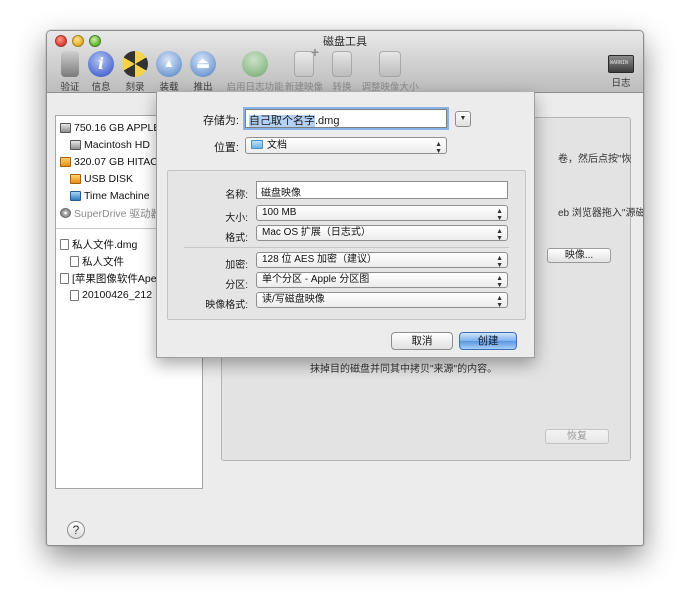 Image resolution: width=690 pixels, height=610 pixels. I want to click on sidebar-item-aperture-dmg: [苹果图像软件Aper, so click(110, 278).